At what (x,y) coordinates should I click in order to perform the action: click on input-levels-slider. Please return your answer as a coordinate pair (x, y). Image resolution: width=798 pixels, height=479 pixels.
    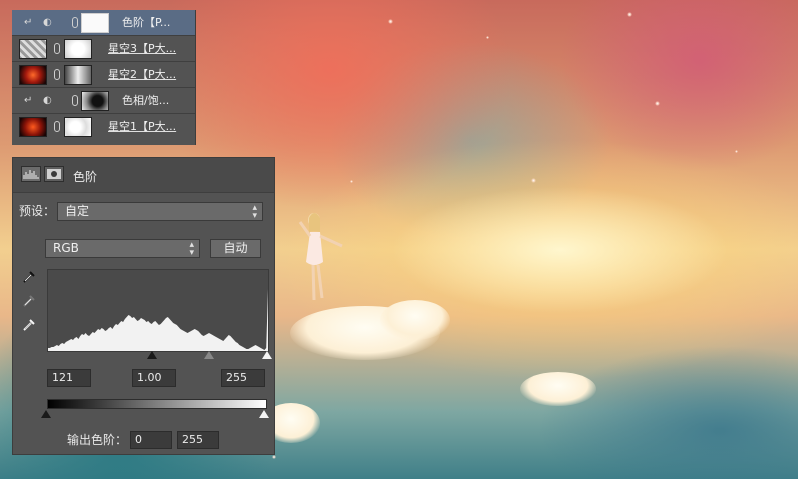
    Looking at the image, I should click on (159, 356).